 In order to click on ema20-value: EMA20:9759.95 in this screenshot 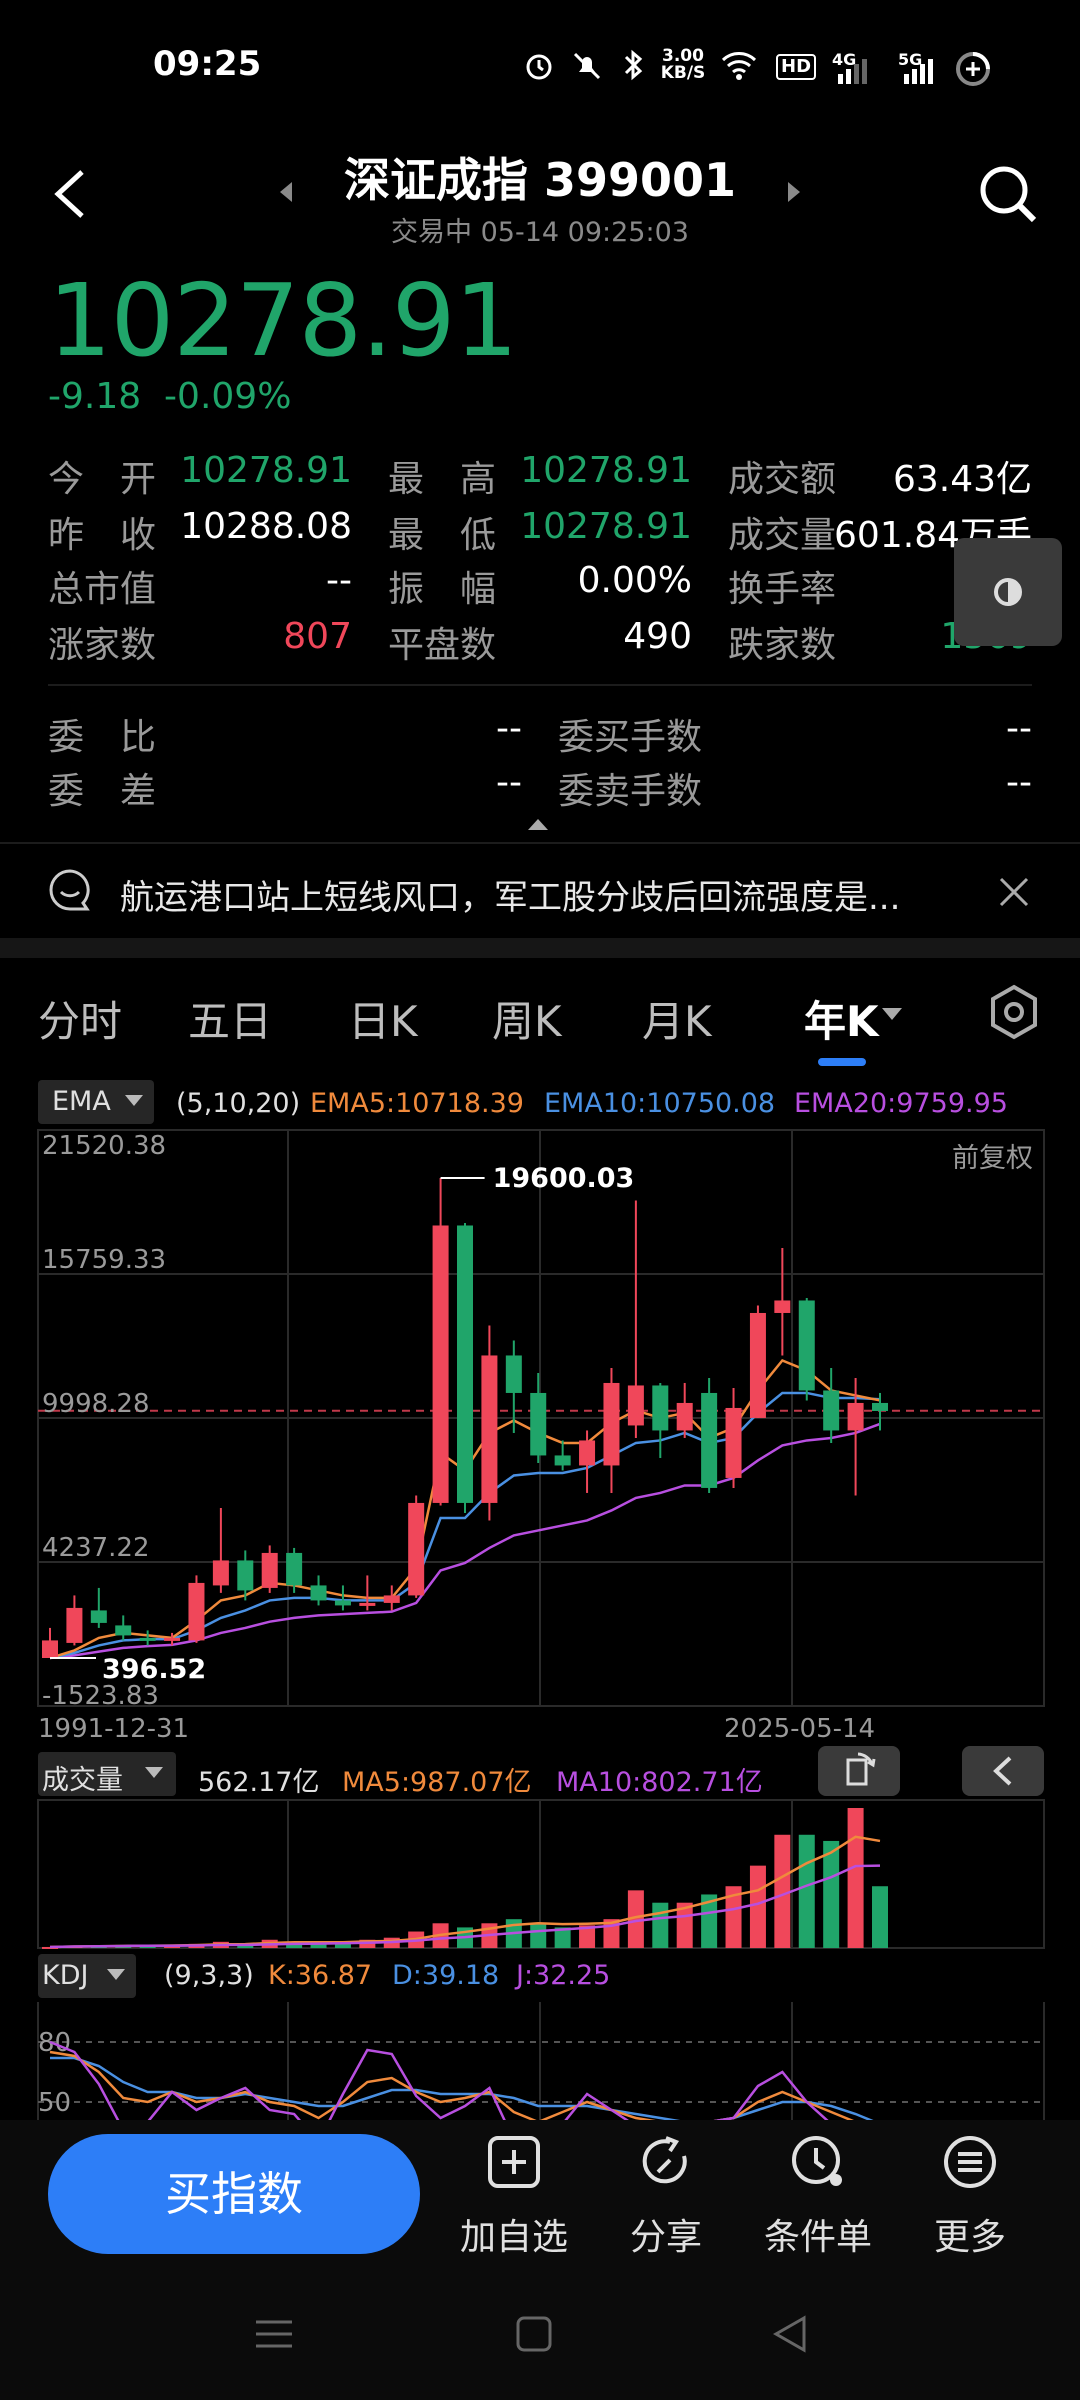, I will do `click(901, 1103)`.